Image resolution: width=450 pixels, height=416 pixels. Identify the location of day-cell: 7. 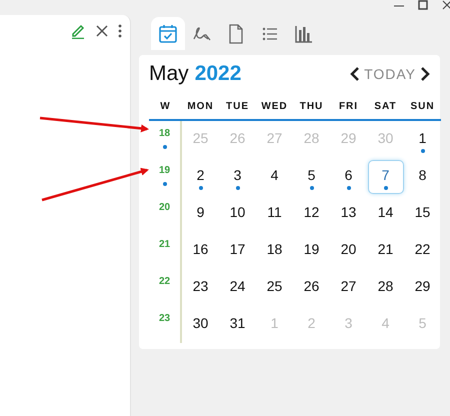
(386, 177).